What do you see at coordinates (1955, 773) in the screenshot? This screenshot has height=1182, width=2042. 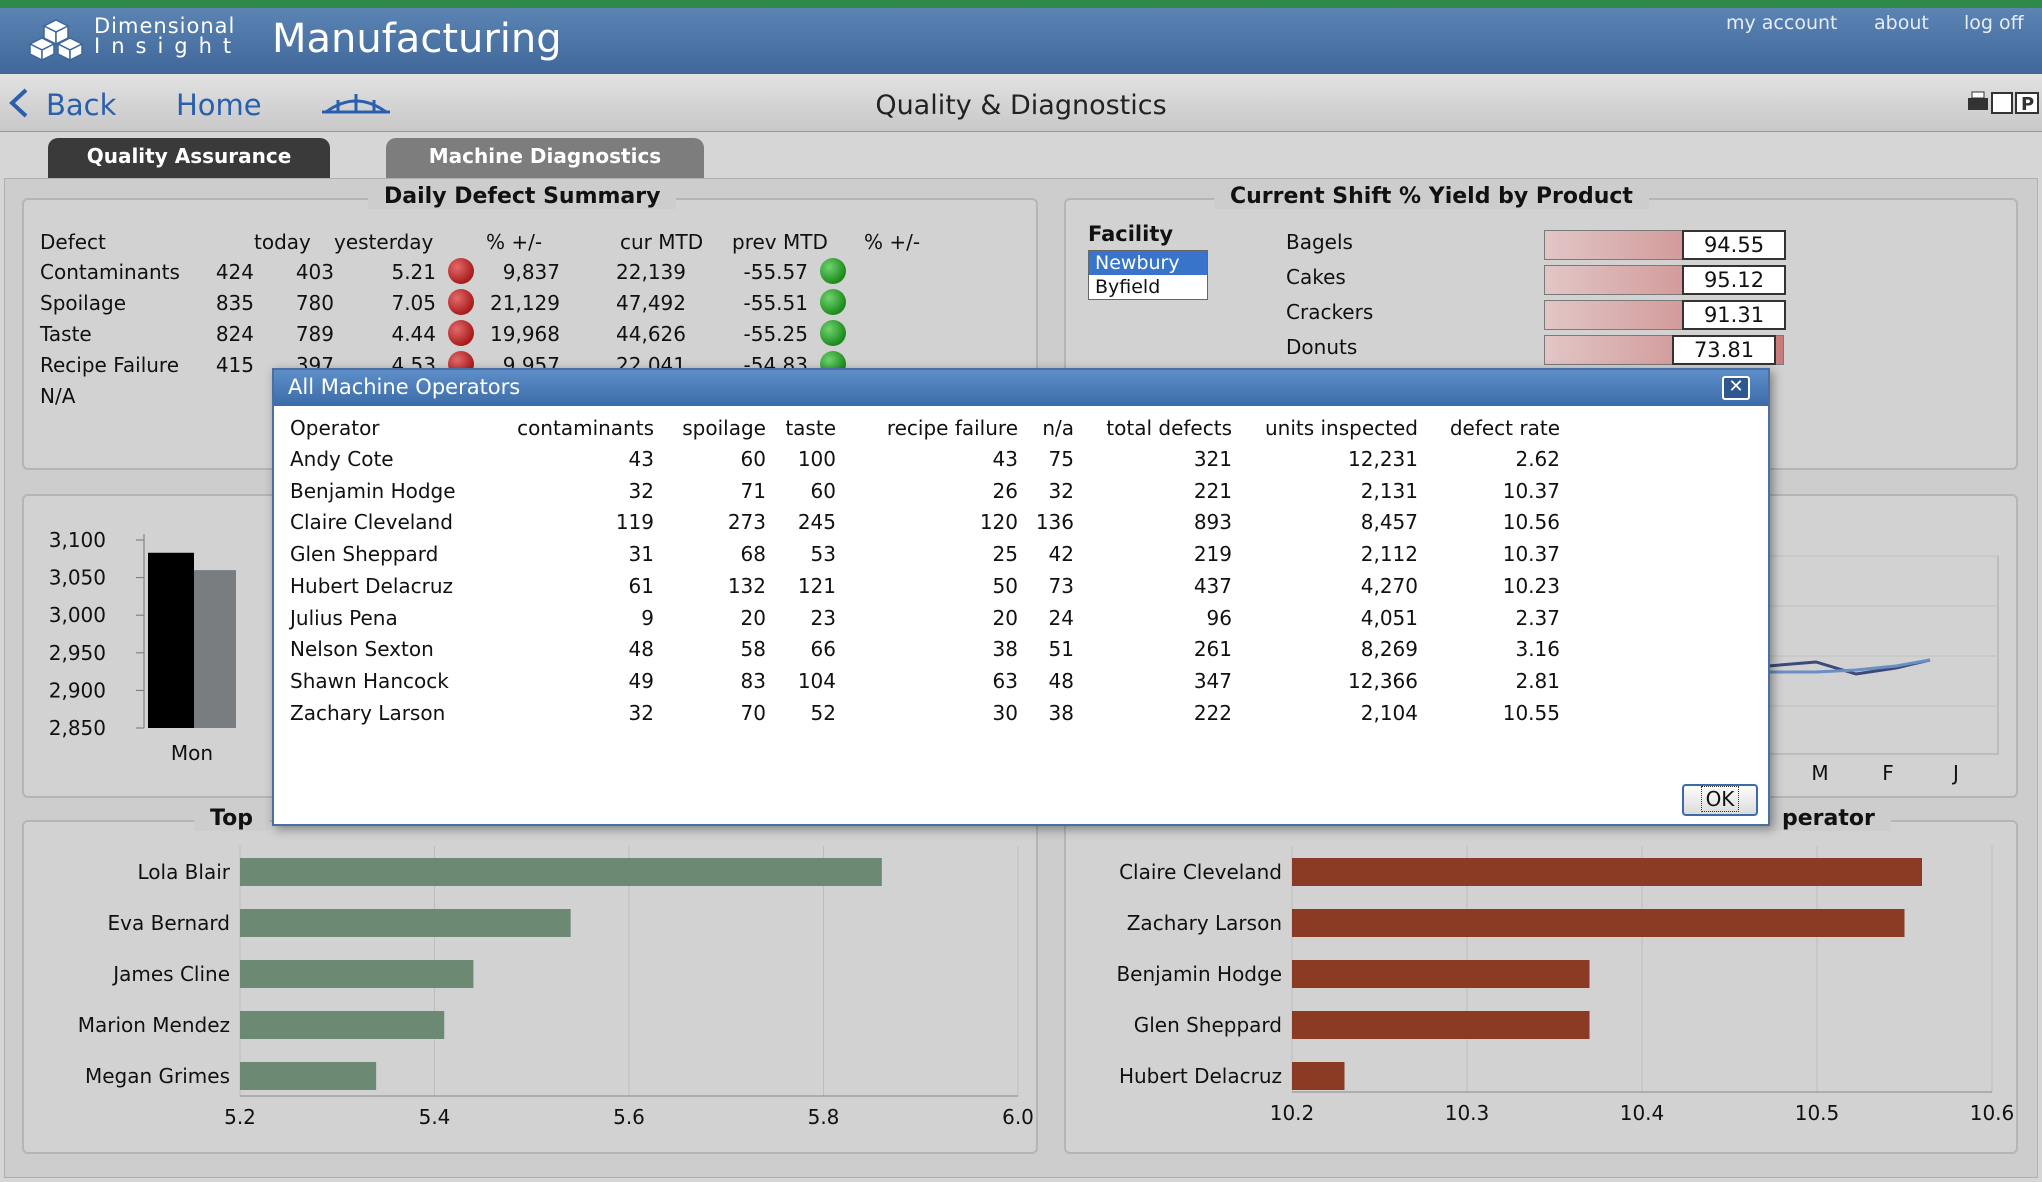 I see `month-tick-label: J` at bounding box center [1955, 773].